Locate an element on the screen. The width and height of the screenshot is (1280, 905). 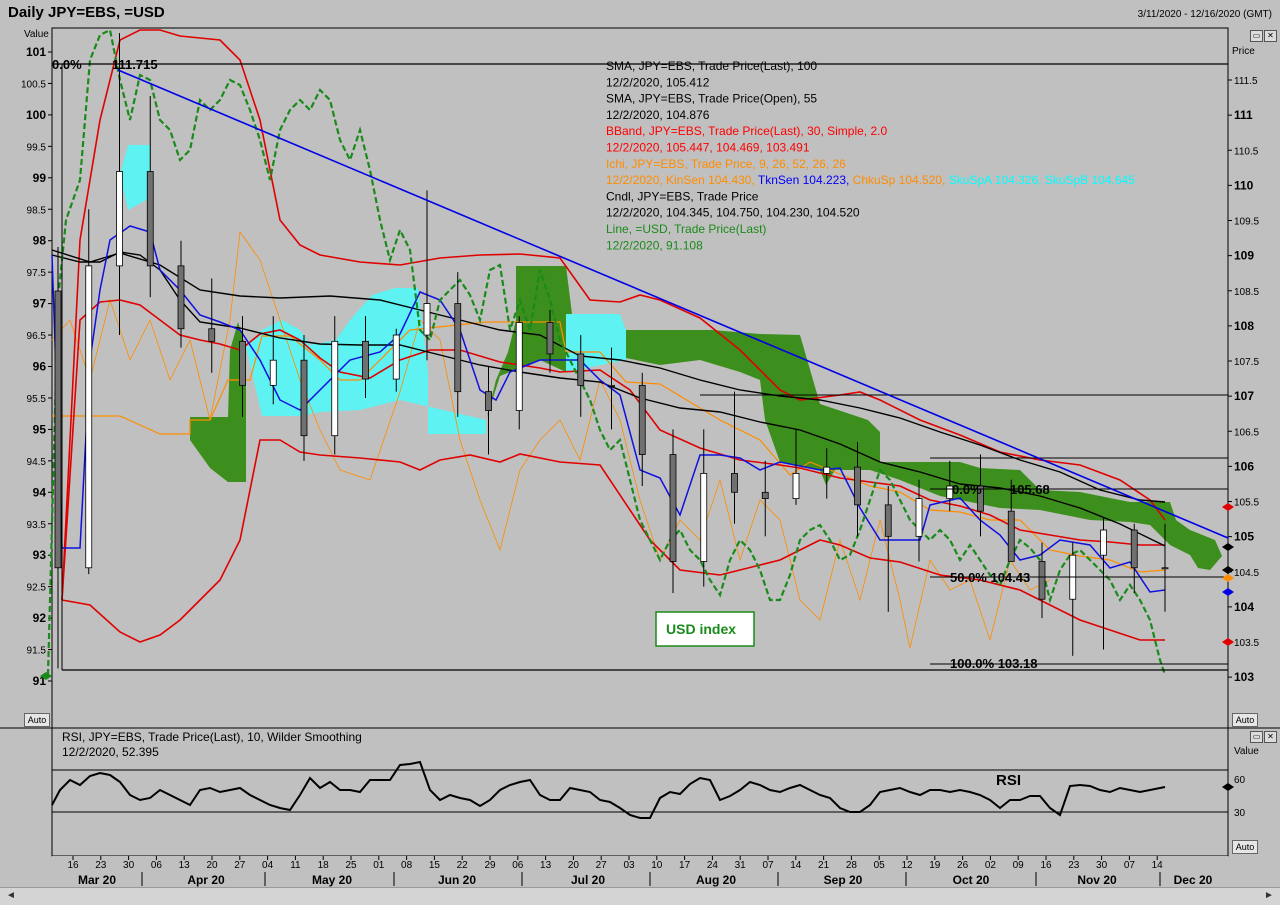
left-tick-label: 99.5 is located at coordinates (37, 147).